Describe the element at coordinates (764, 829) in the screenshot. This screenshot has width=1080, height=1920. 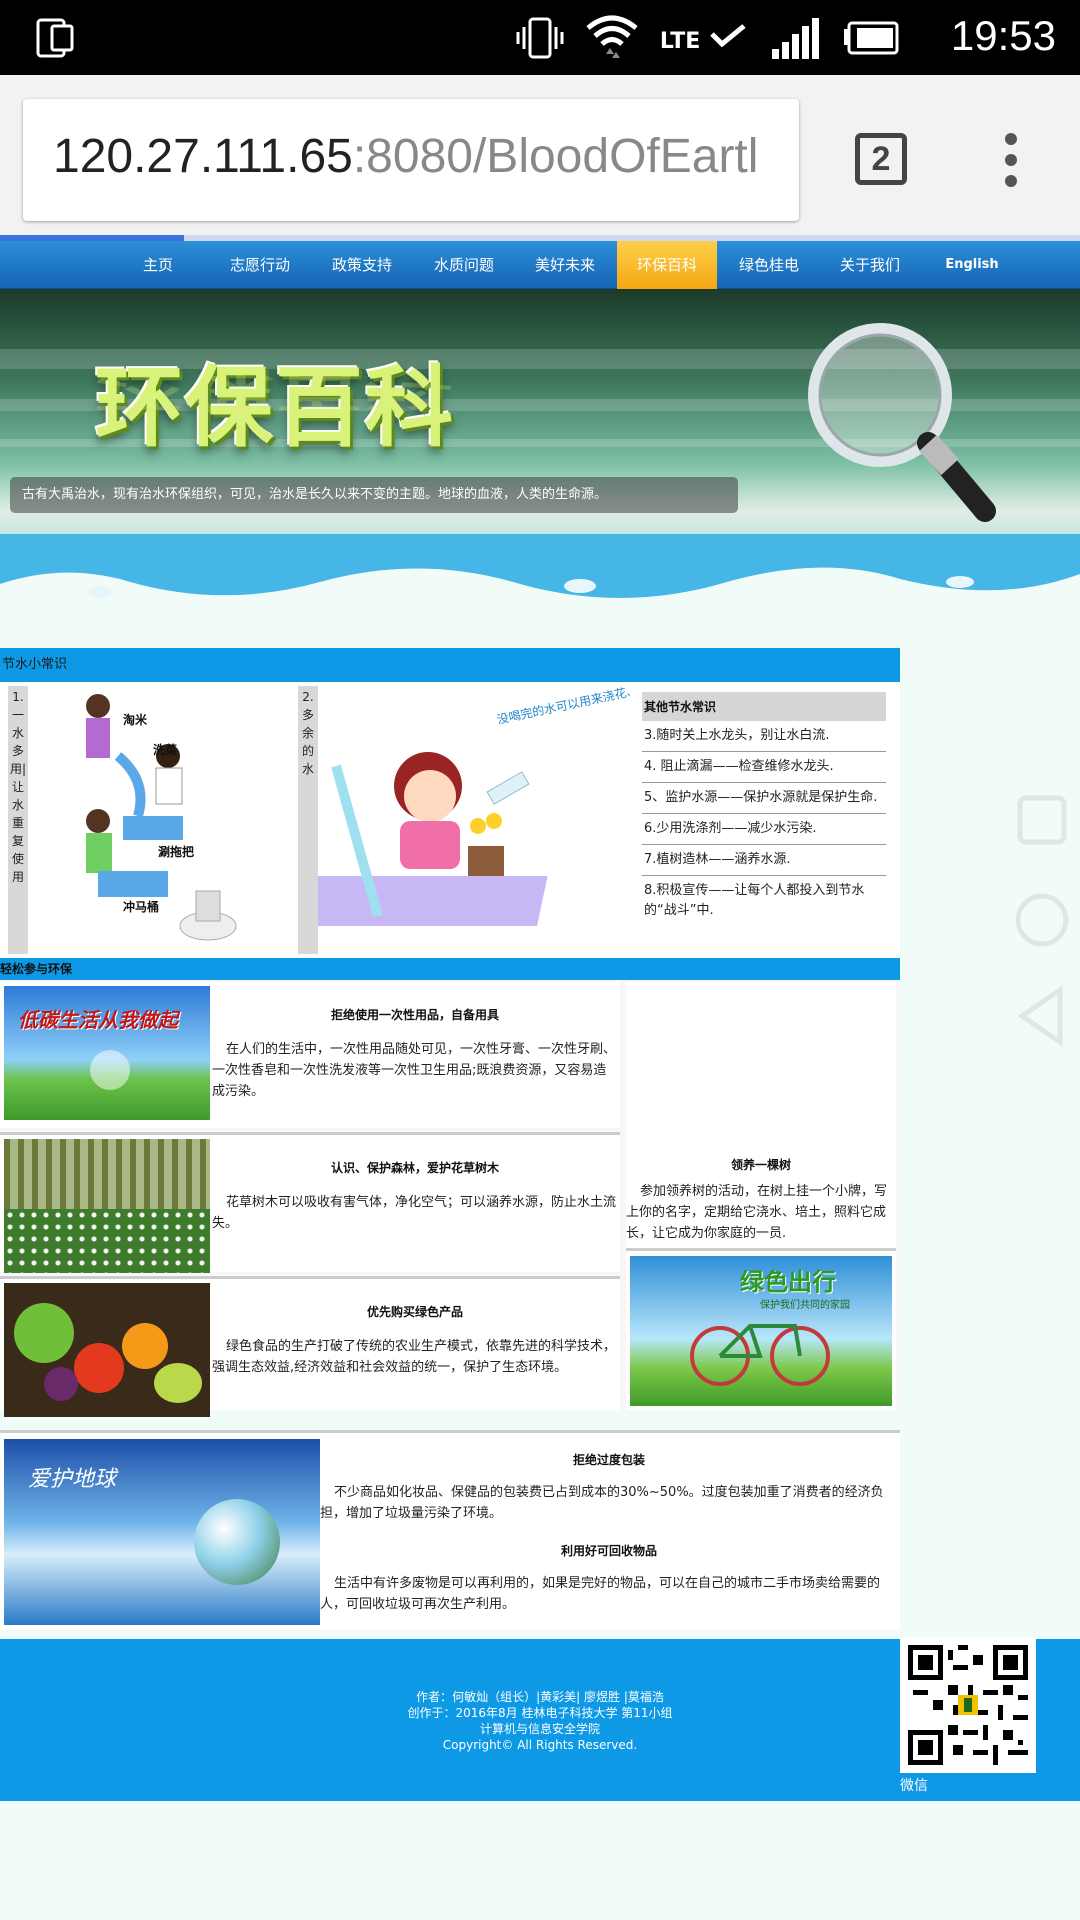
I see `list-item: 6.少用洗涤剂——减少水污染.` at that location.